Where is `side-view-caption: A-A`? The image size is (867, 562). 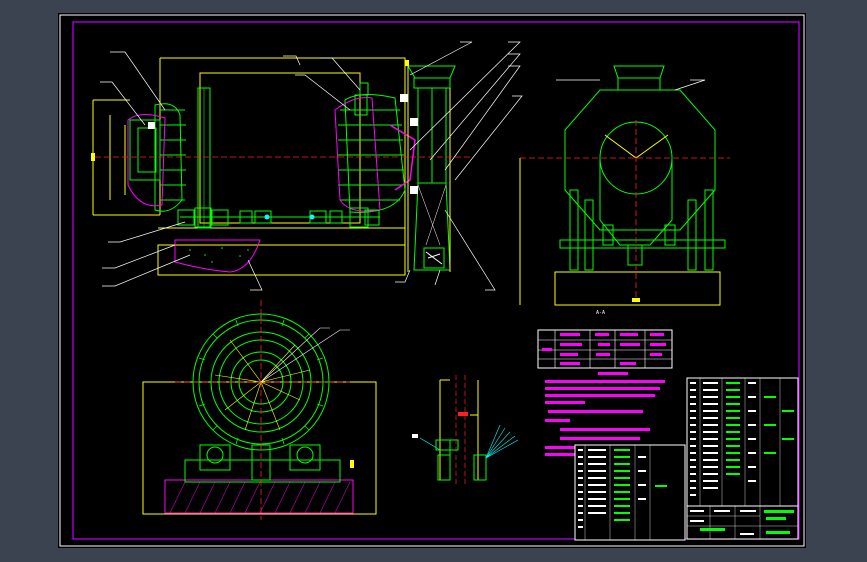
side-view-caption: A-A is located at coordinates (600, 313).